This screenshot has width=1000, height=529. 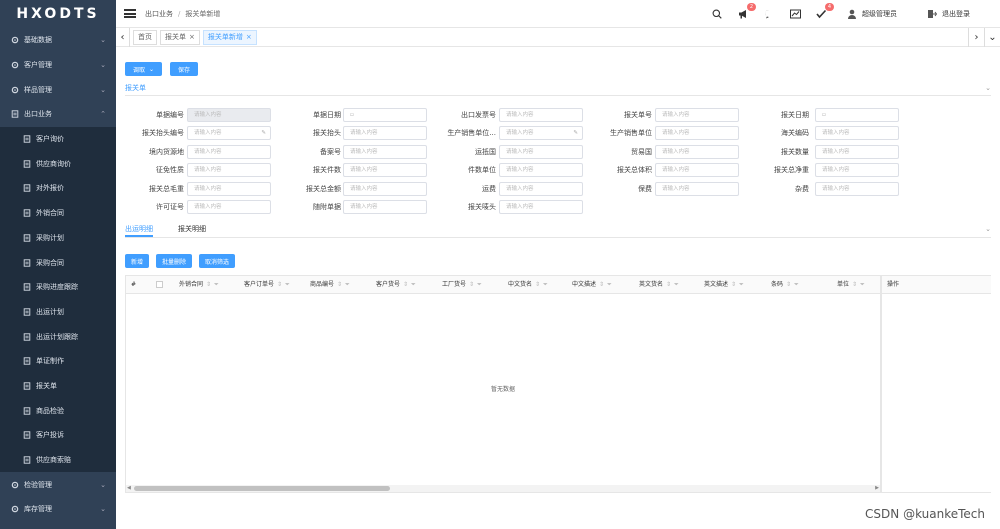 I want to click on tab-page: 报关单新增 ×, so click(x=229, y=37).